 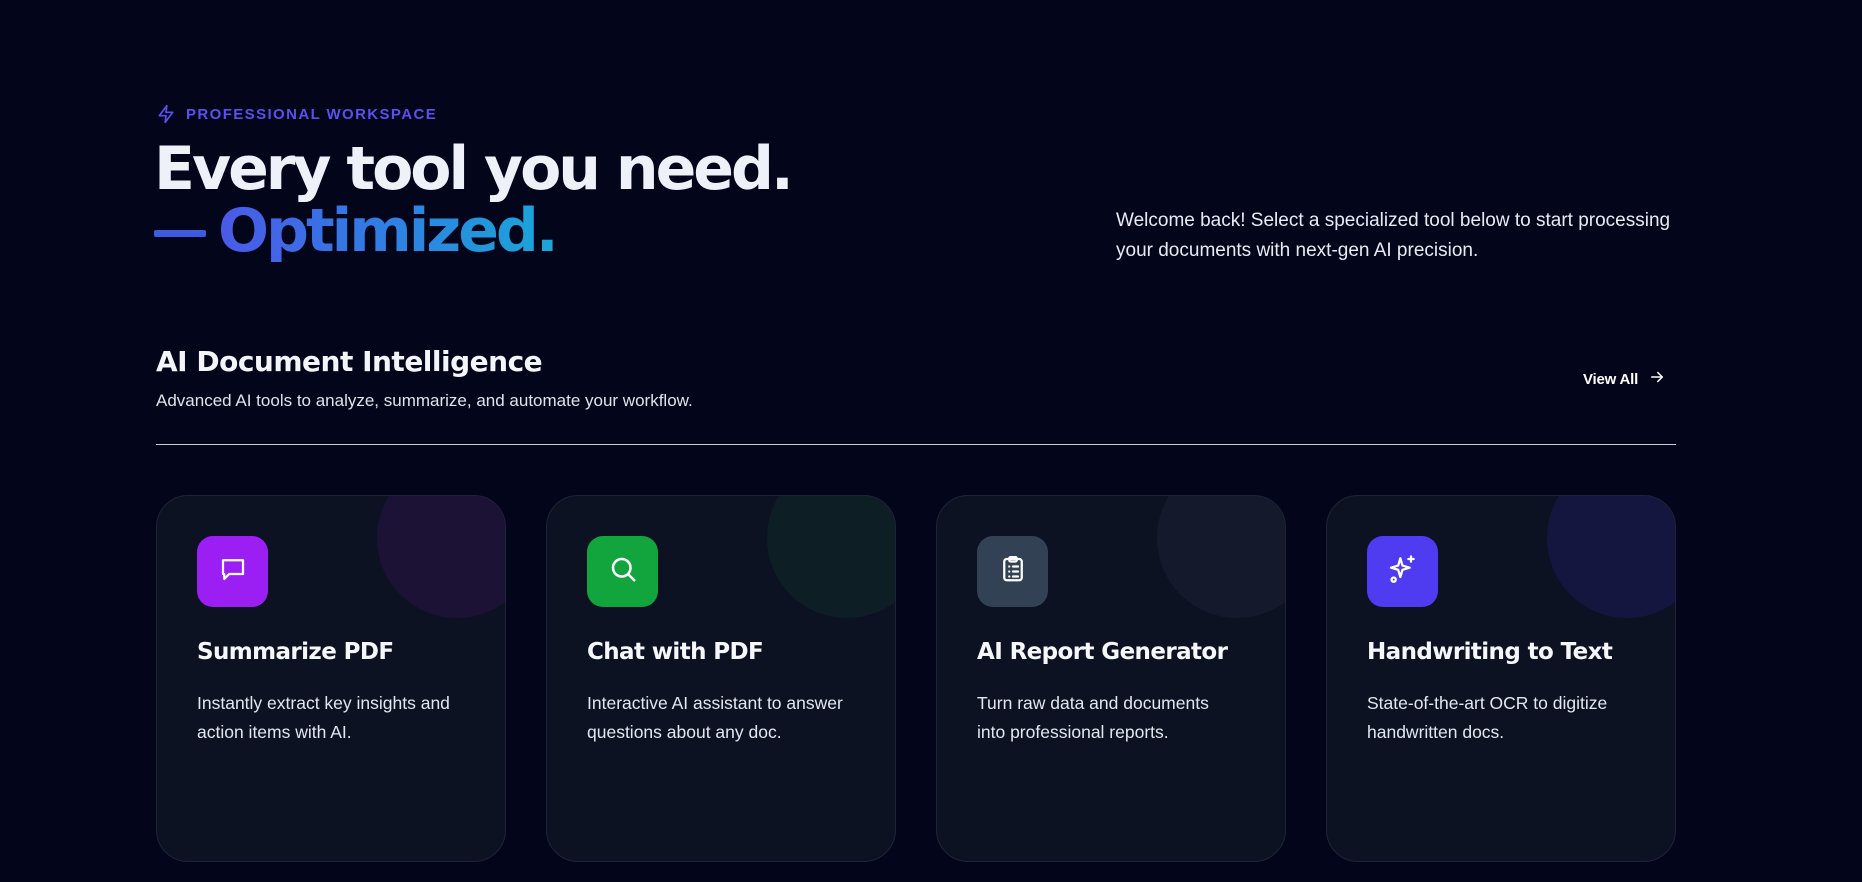 I want to click on sparkles-icon, so click(x=1403, y=571).